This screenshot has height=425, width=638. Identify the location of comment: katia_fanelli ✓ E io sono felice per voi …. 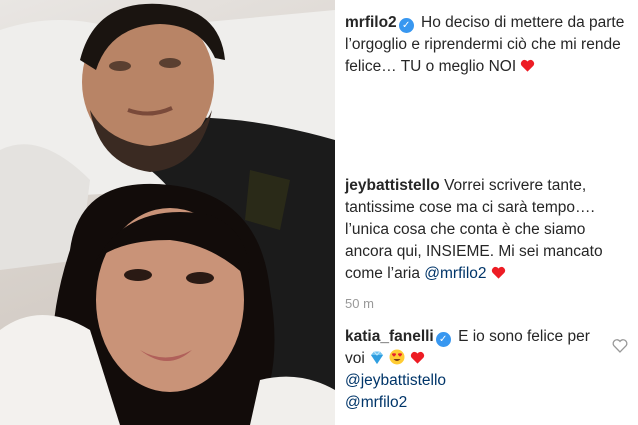
(474, 370).